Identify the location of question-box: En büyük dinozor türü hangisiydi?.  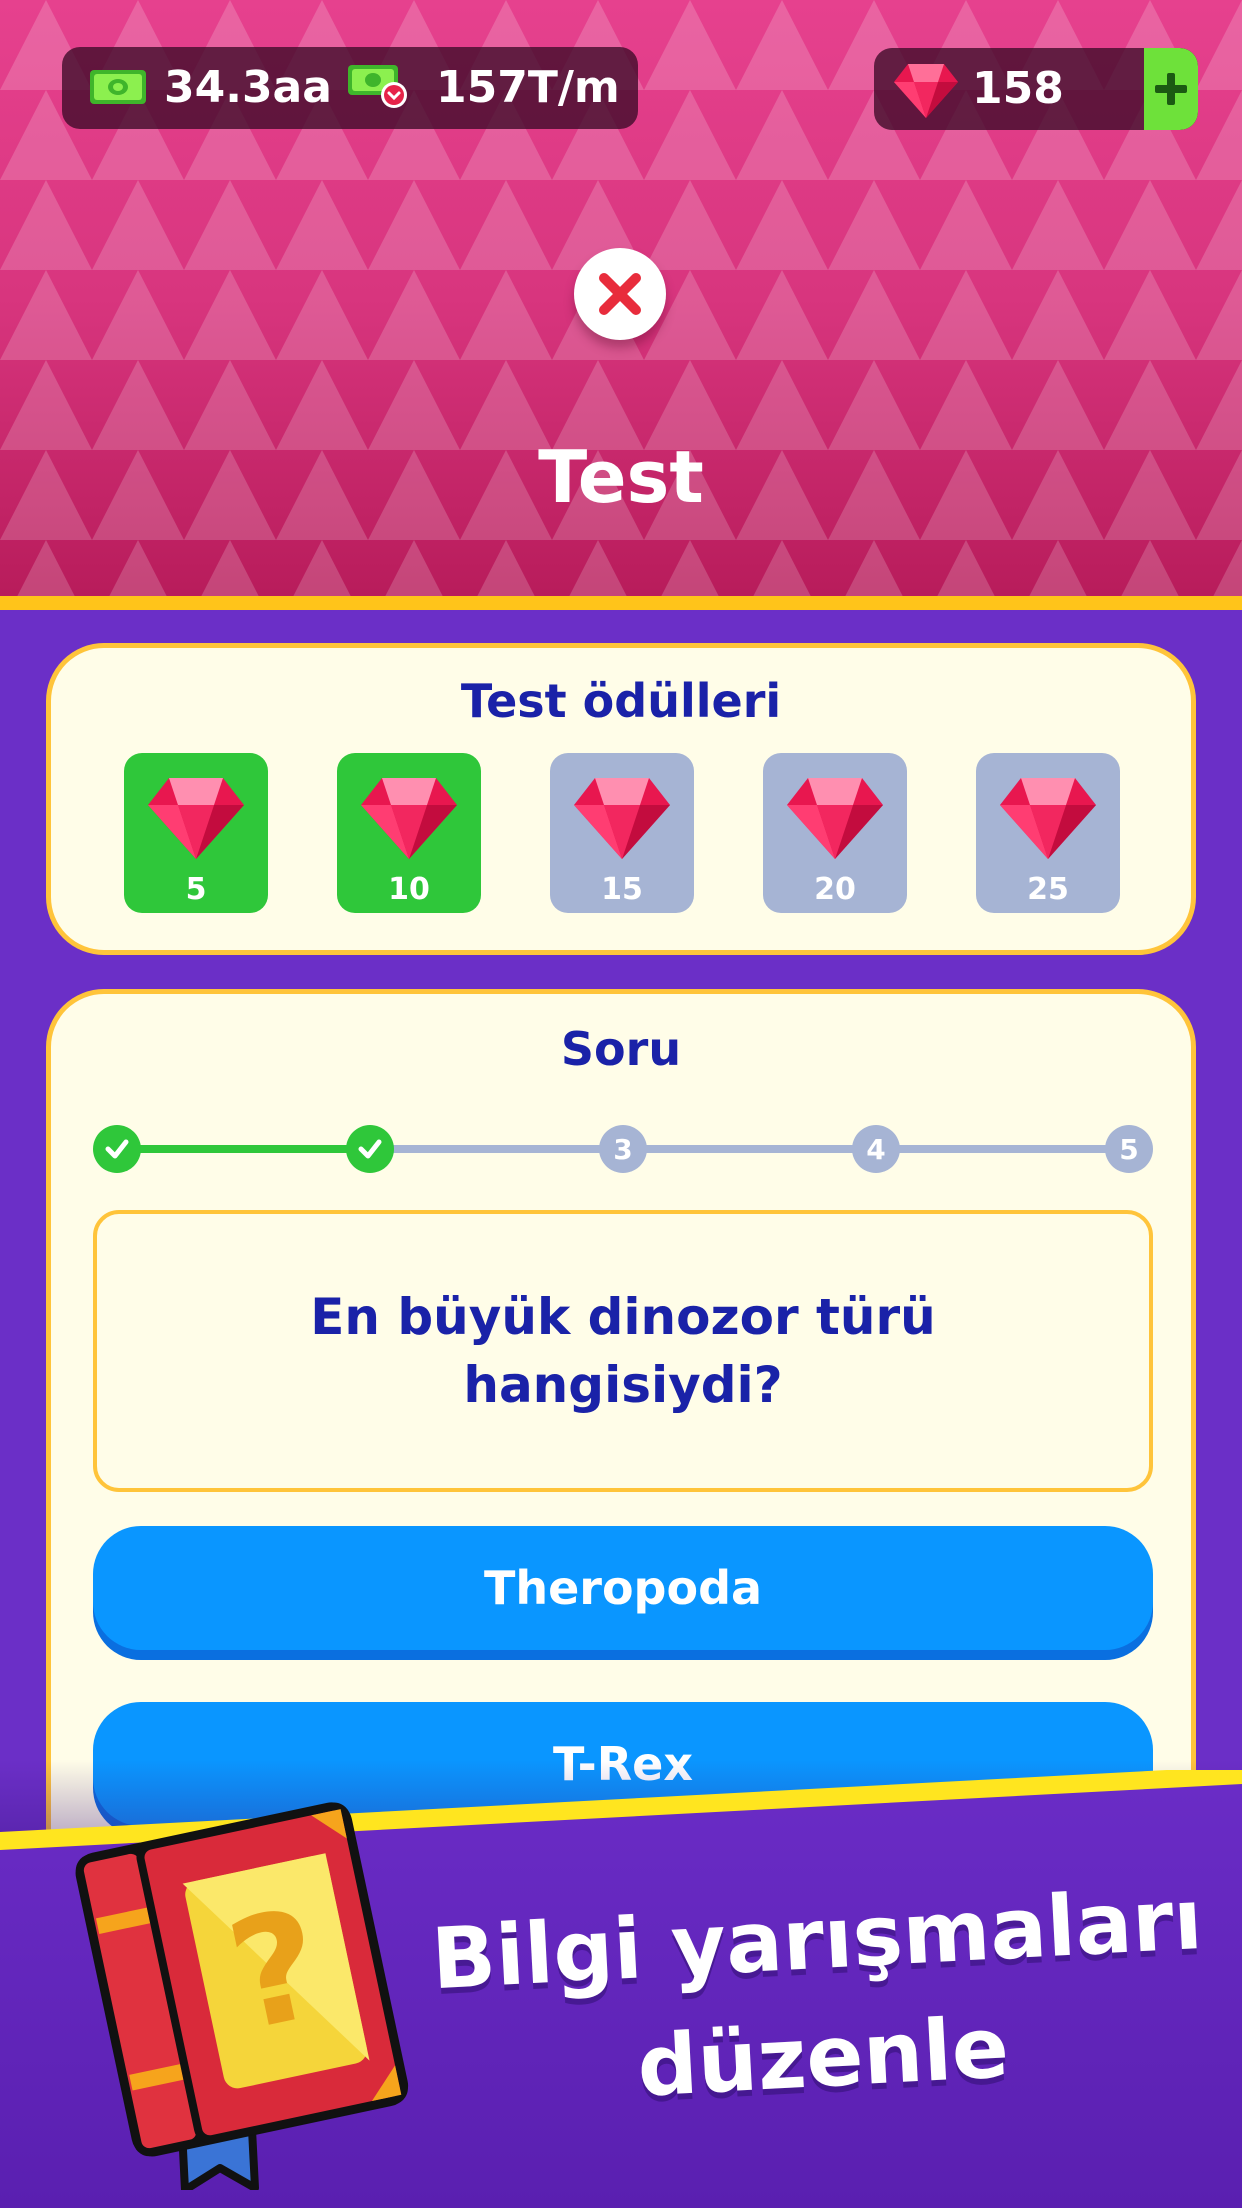
(623, 1351).